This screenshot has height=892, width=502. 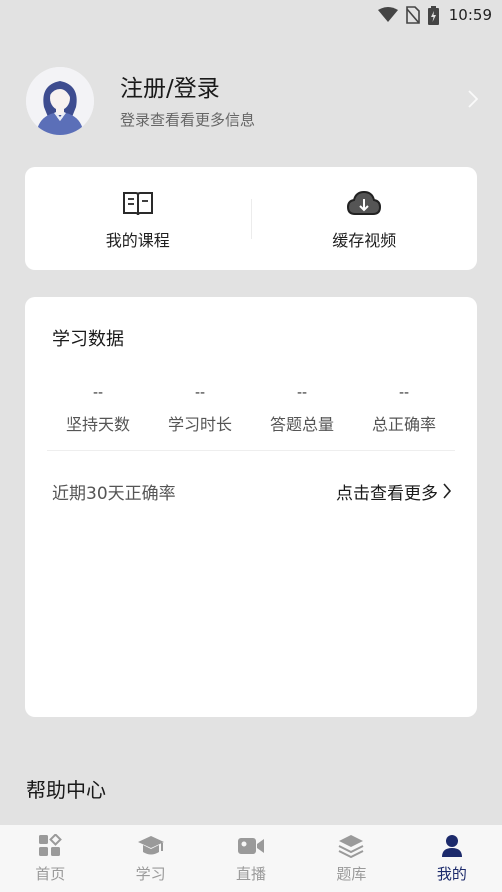 I want to click on quick-actions-card: 我的课程 缓存视频, so click(x=251, y=218).